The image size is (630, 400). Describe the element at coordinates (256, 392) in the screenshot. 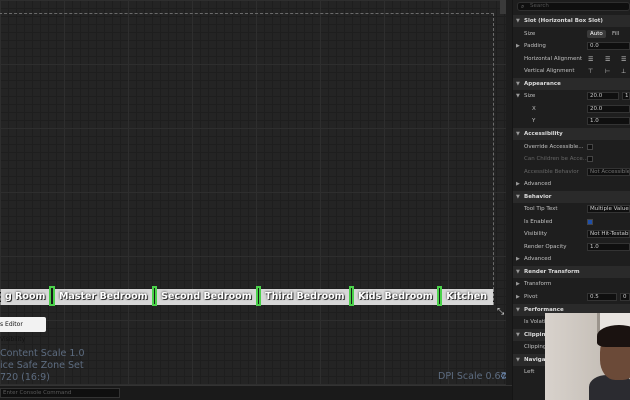

I see `console-bar: Enter Console Command` at that location.